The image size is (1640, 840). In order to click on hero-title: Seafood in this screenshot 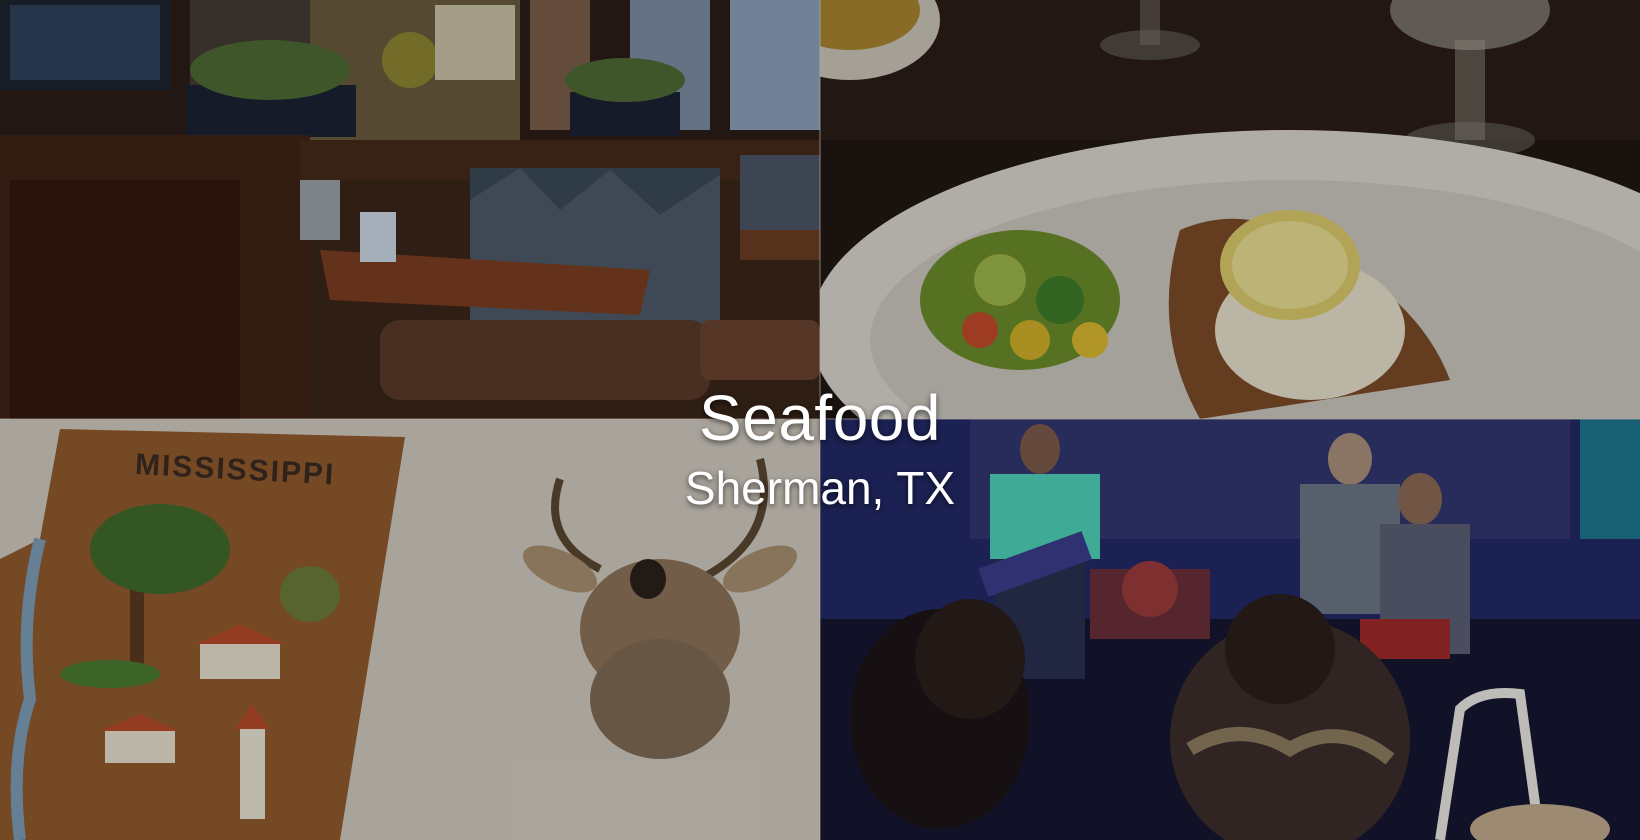, I will do `click(820, 418)`.